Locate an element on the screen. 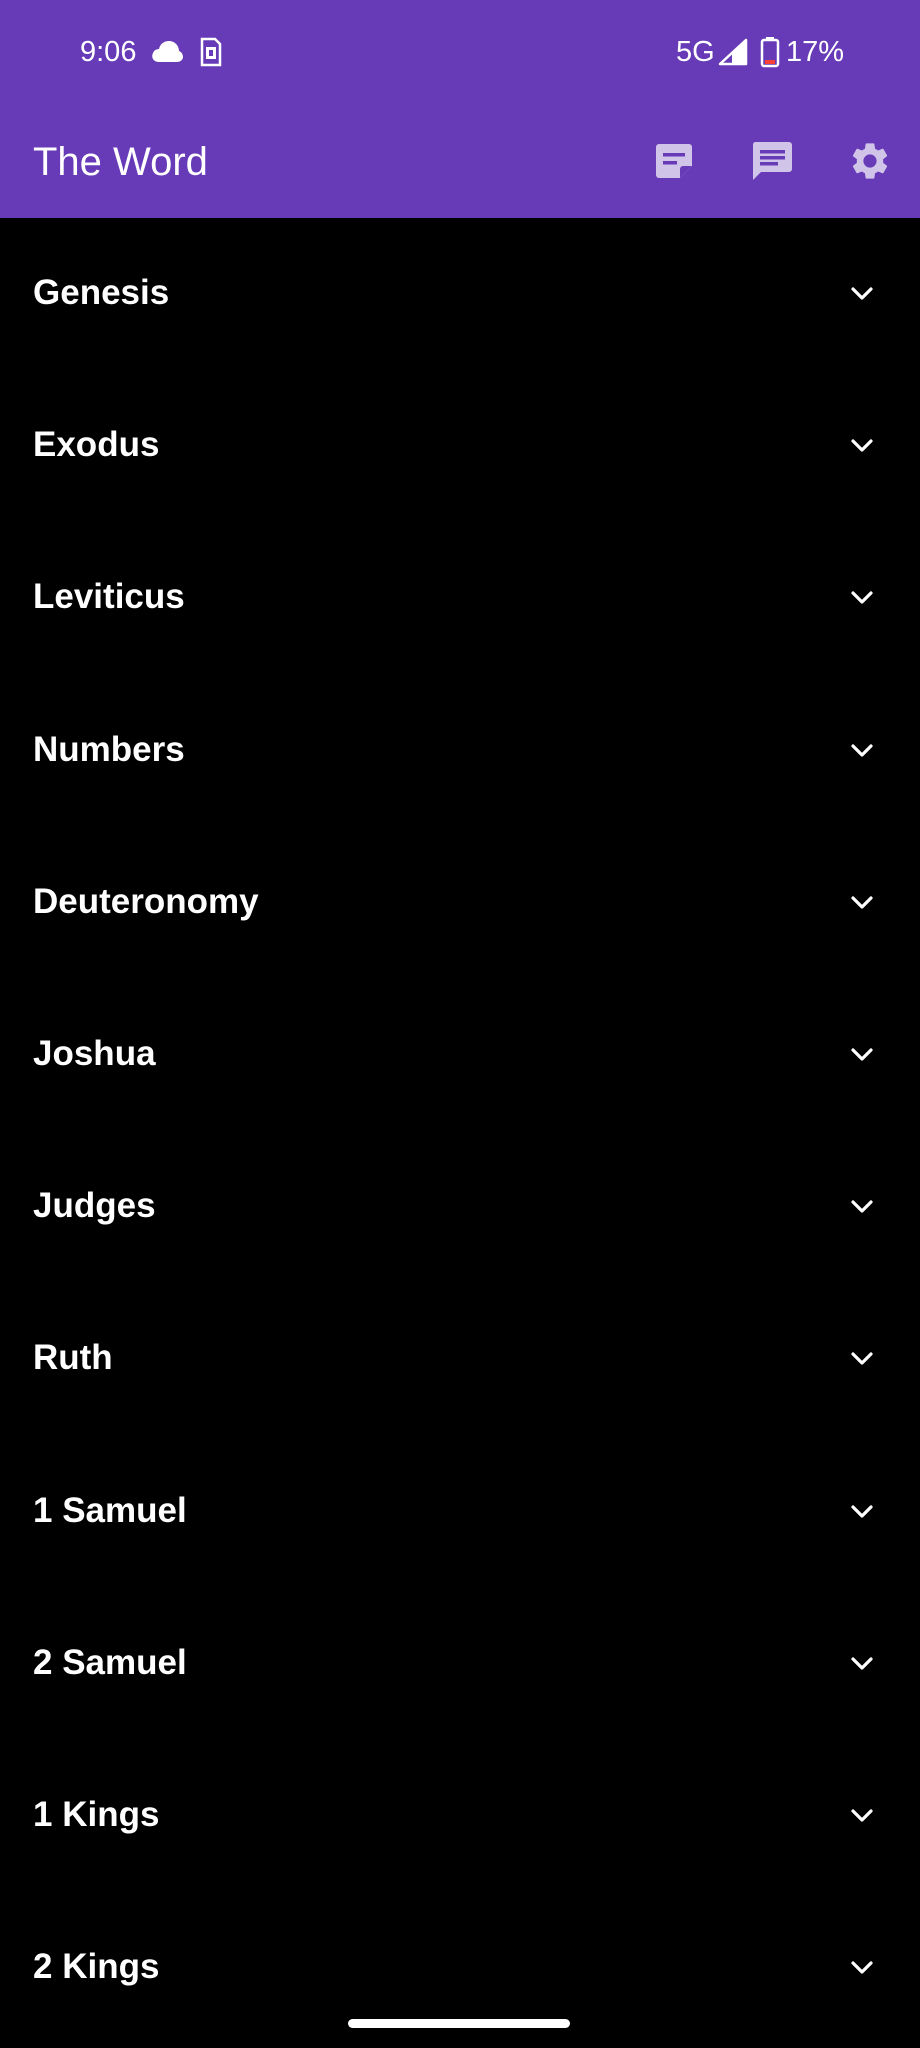  book-item-numbers: Numbers is located at coordinates (460, 751).